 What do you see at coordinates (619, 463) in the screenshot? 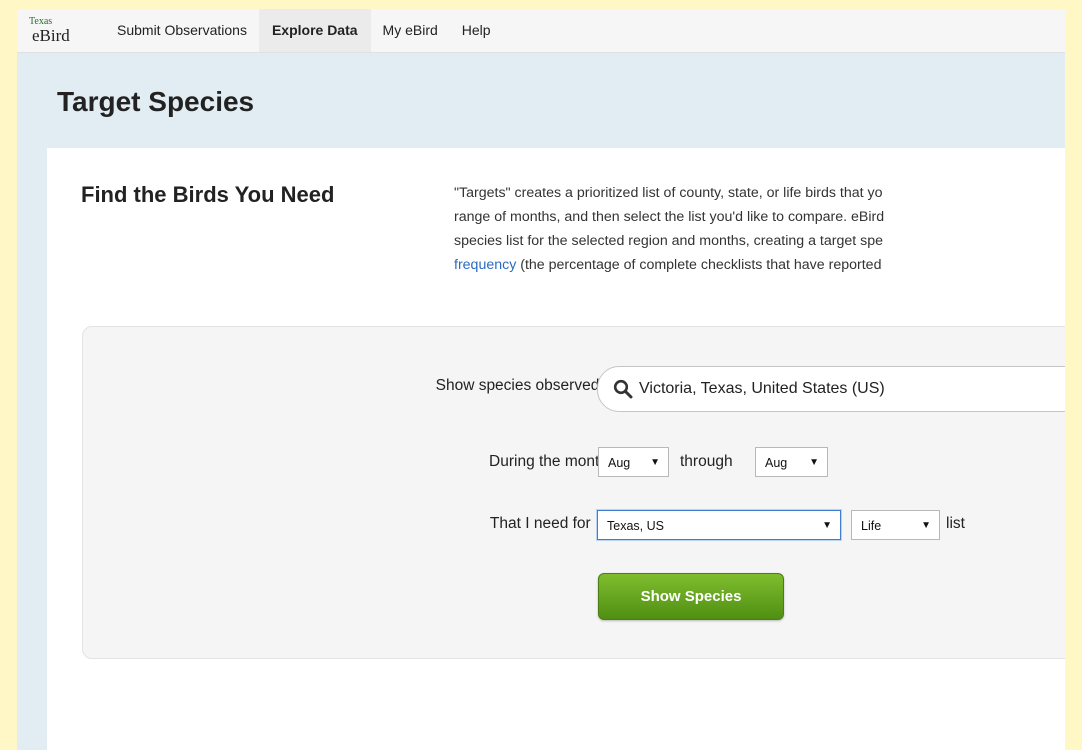
I see `month-from-value: Aug` at bounding box center [619, 463].